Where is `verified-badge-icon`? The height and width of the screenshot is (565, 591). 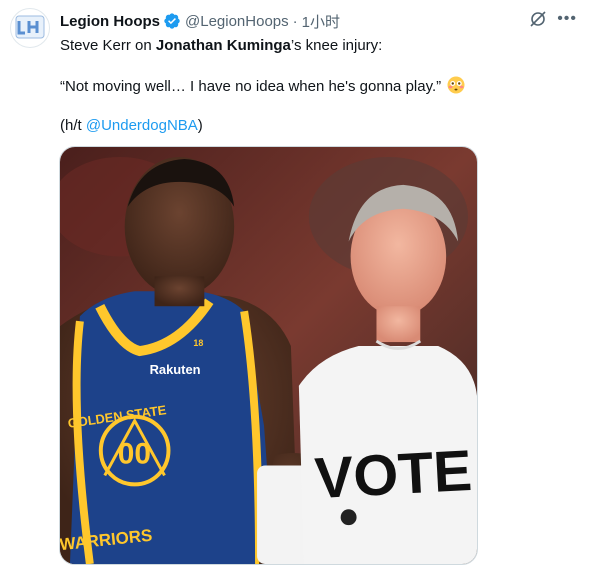
verified-badge-icon is located at coordinates (172, 21).